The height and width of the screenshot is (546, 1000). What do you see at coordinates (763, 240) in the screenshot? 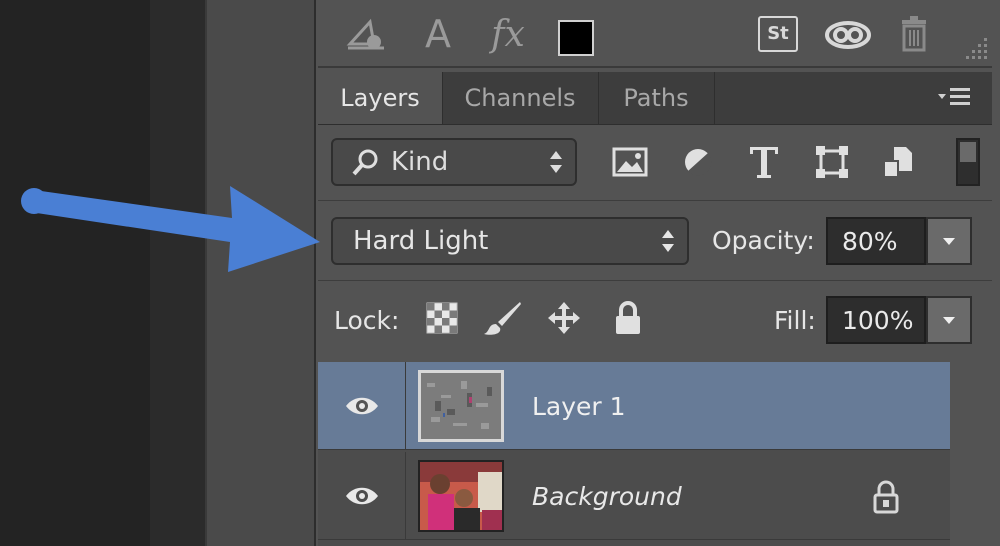
I see `opacity-label: Opacity:` at bounding box center [763, 240].